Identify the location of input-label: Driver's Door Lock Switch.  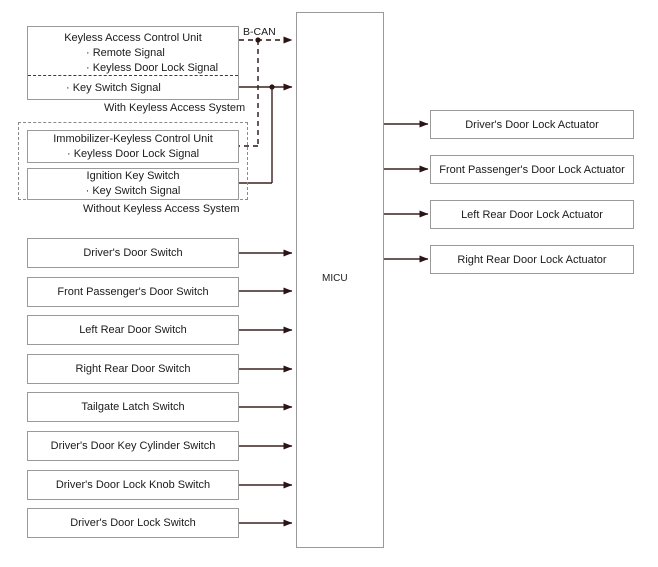
(133, 523).